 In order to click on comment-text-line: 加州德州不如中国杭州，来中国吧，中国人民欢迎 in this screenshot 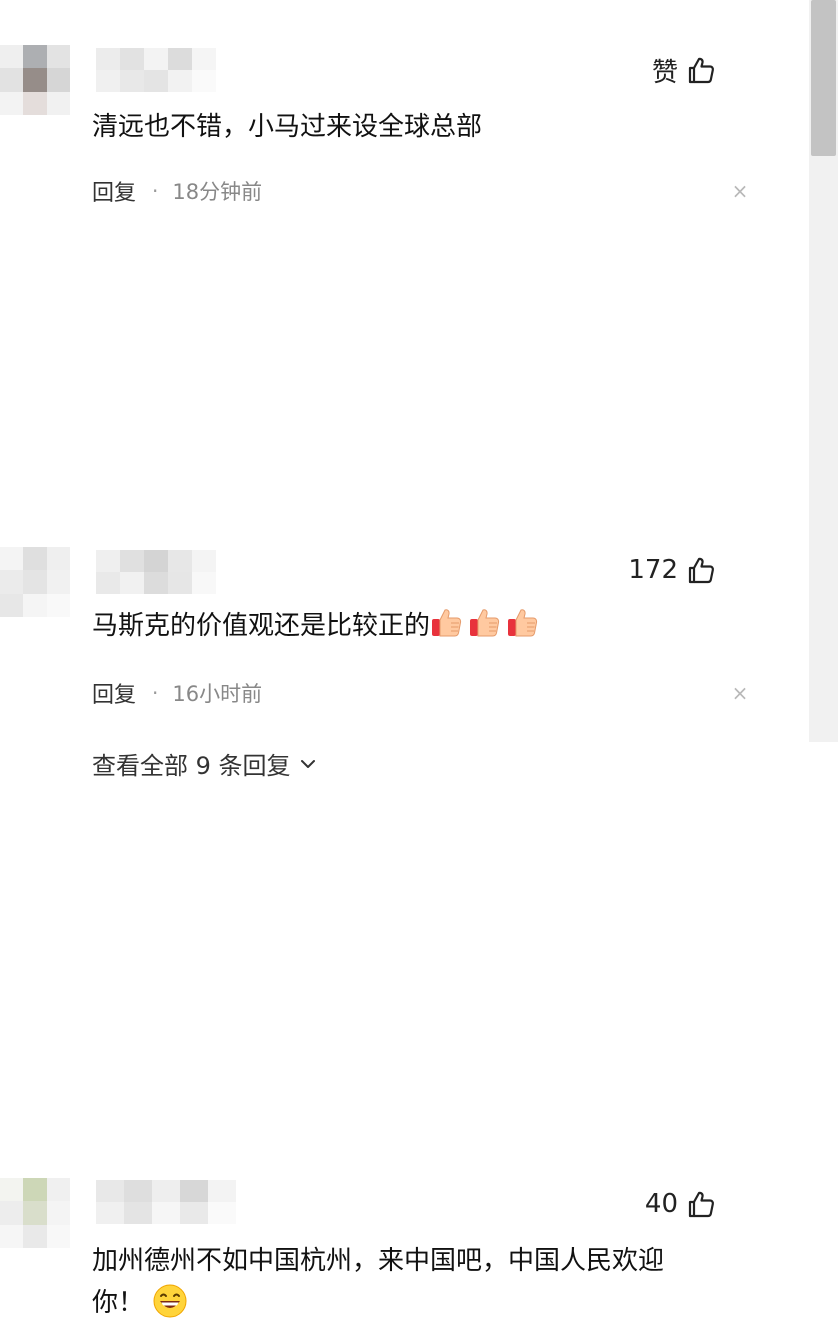, I will do `click(378, 1261)`.